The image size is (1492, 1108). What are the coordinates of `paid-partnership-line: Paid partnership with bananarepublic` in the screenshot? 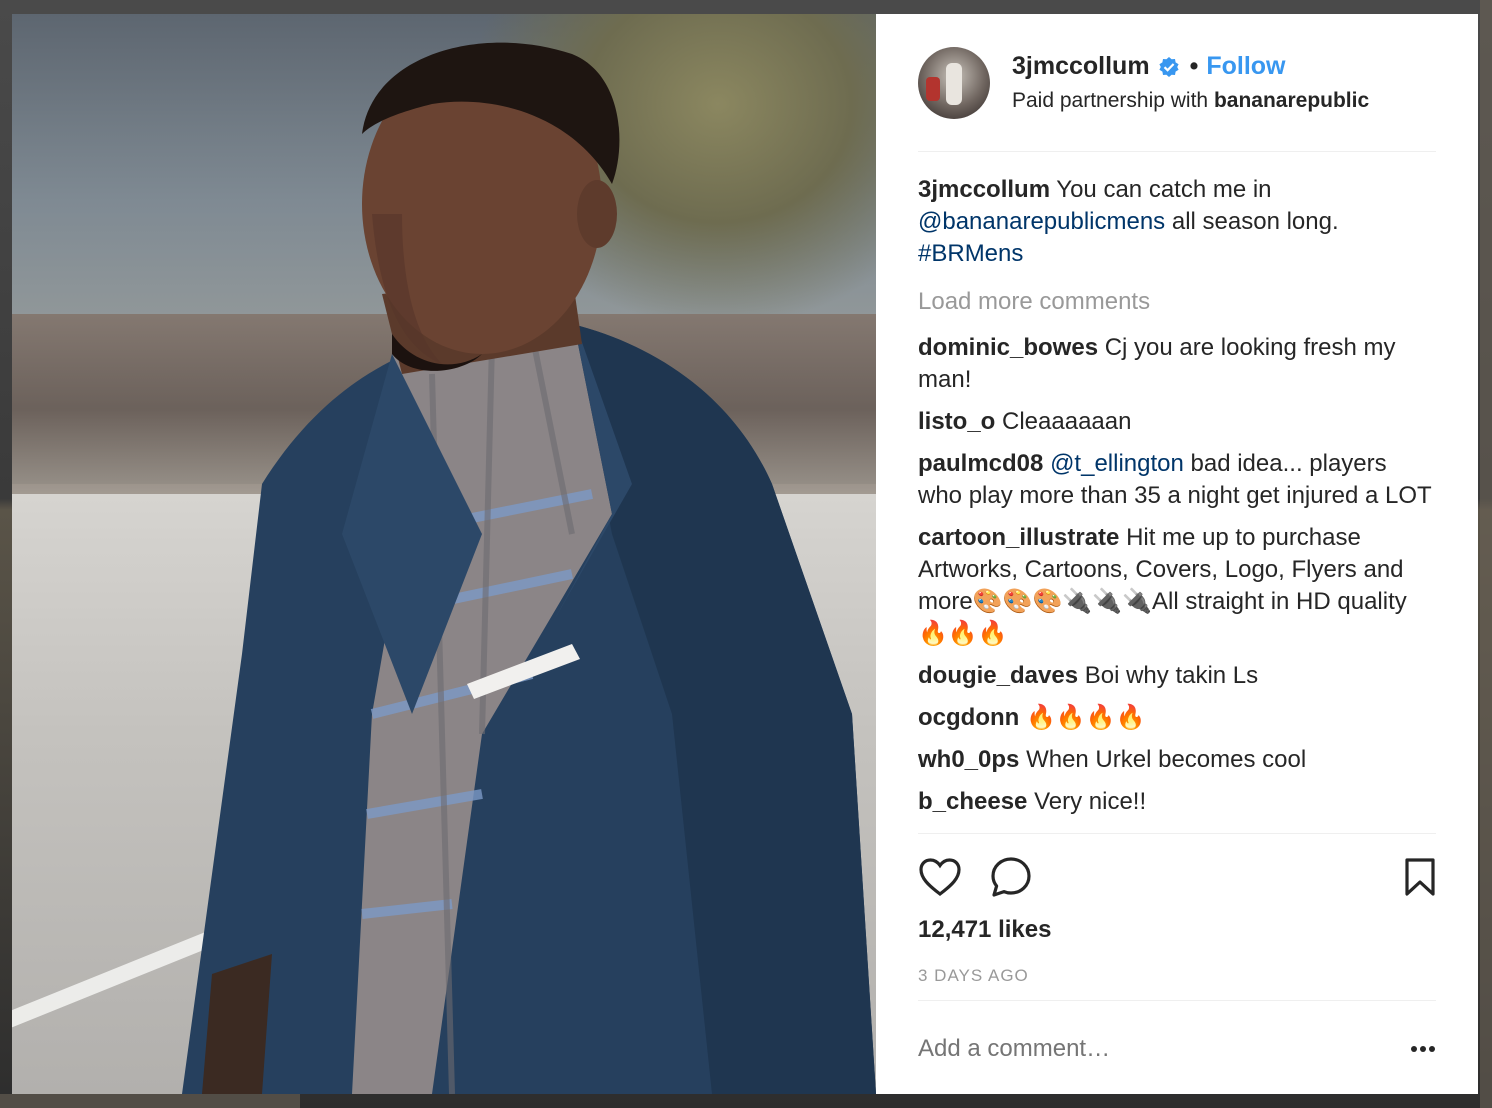 It's located at (1190, 101).